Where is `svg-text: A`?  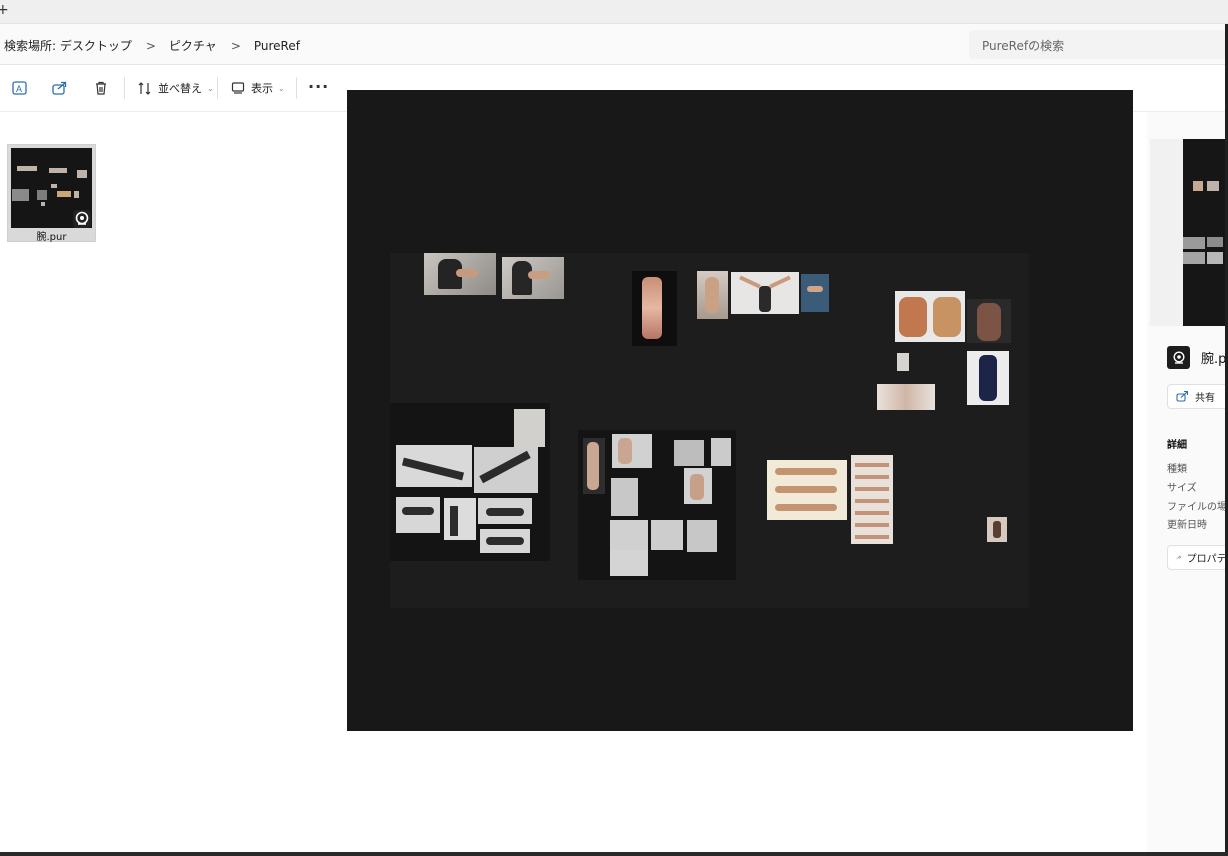 svg-text: A is located at coordinates (19, 89).